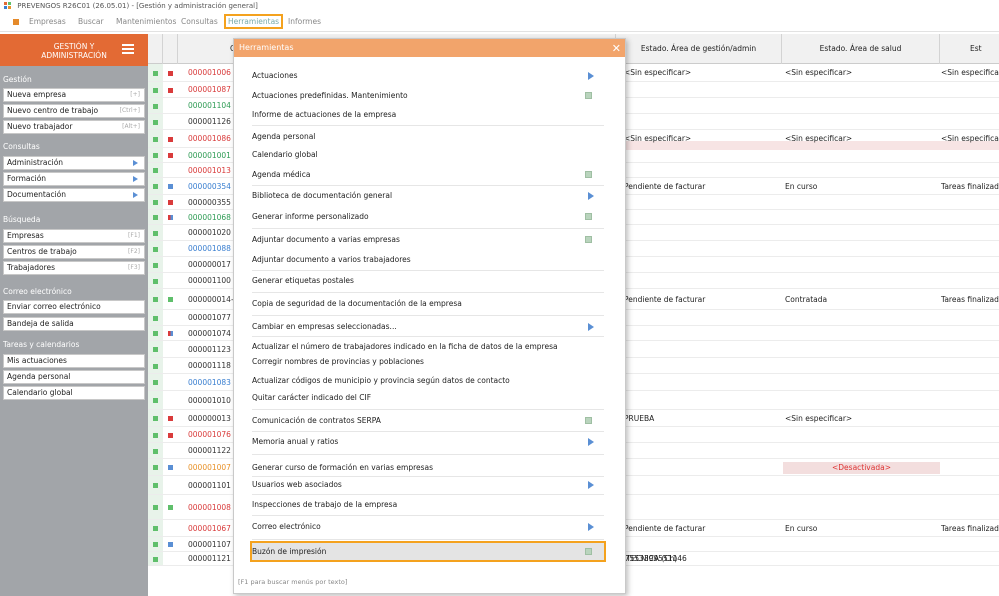  Describe the element at coordinates (74, 252) in the screenshot. I see `sidebar-item-centros: Centros de trabajo [F2]` at that location.